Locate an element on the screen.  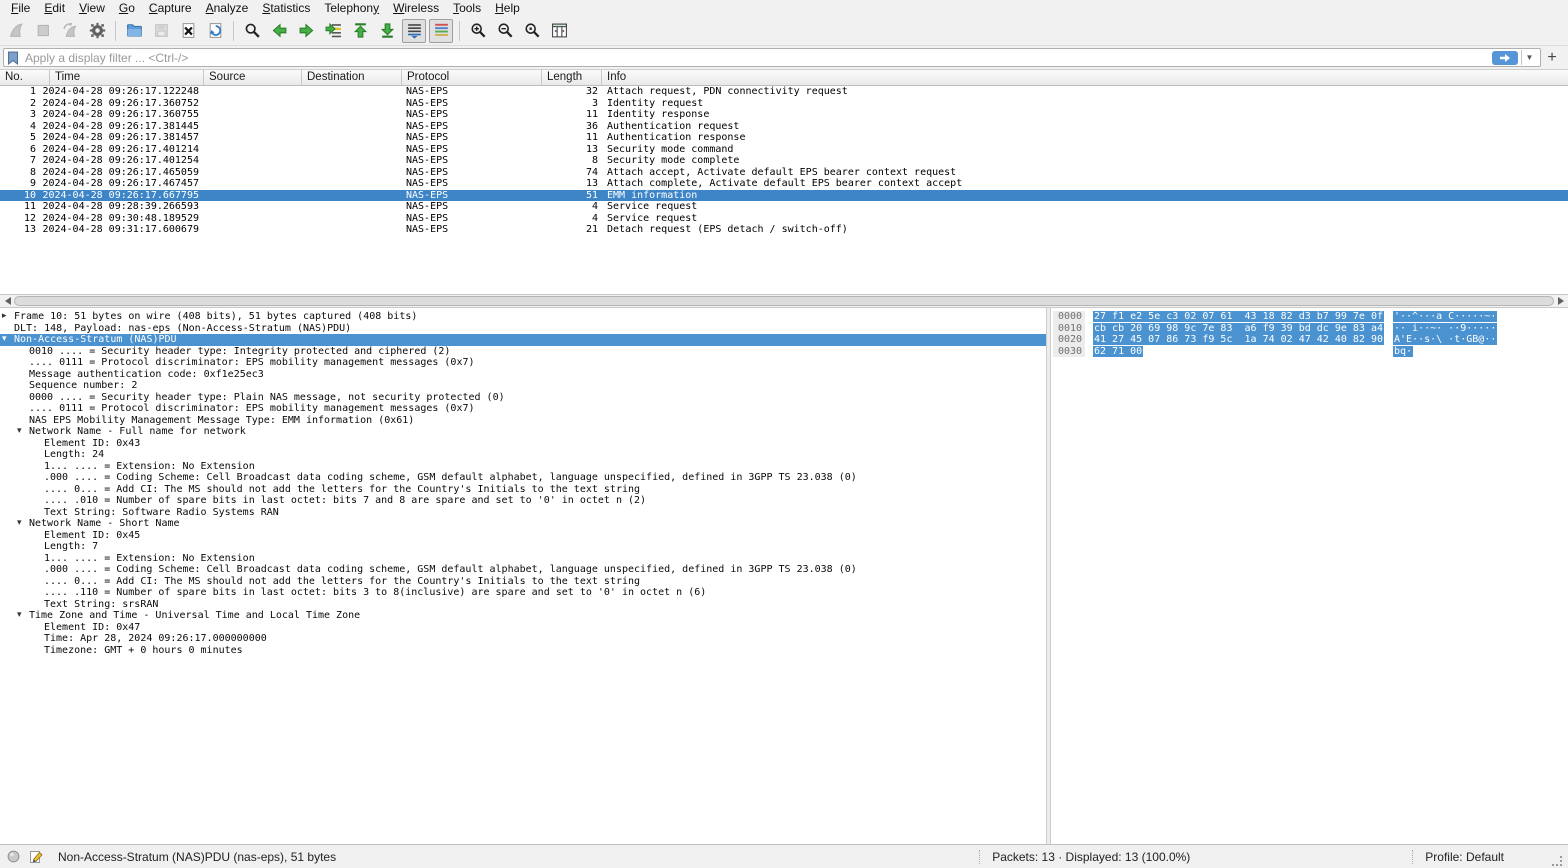
column-header-protocol: Protocol is located at coordinates (472, 77).